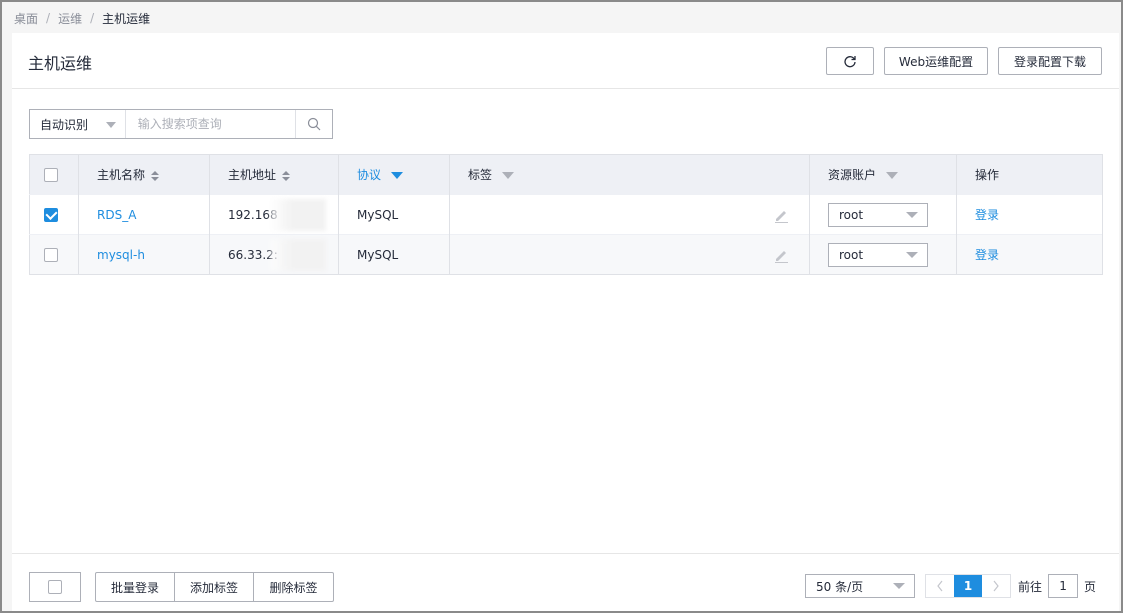  What do you see at coordinates (369, 175) in the screenshot?
I see `column-label: 协议` at bounding box center [369, 175].